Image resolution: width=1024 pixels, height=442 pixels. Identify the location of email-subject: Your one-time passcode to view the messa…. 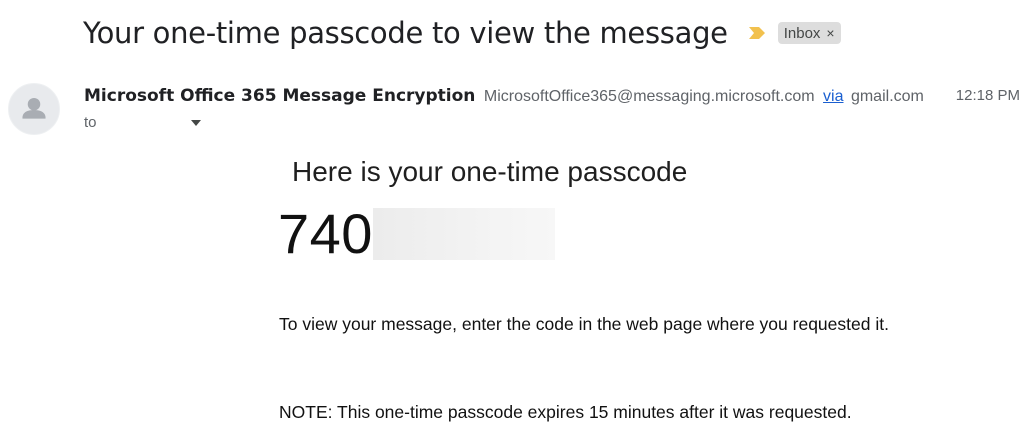
(405, 33).